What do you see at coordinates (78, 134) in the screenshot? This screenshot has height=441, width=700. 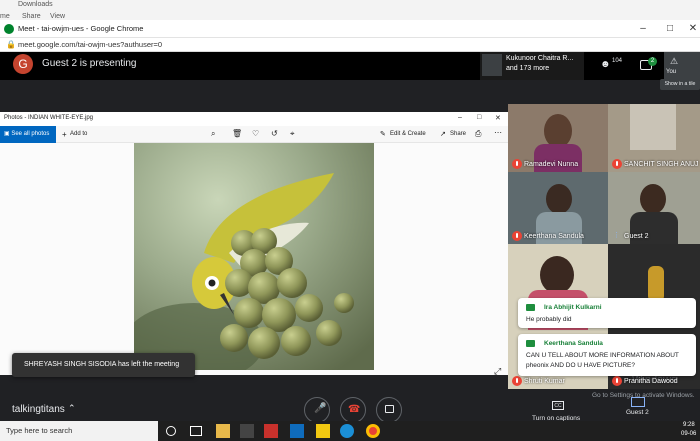 I see `add-to-button: Add to` at bounding box center [78, 134].